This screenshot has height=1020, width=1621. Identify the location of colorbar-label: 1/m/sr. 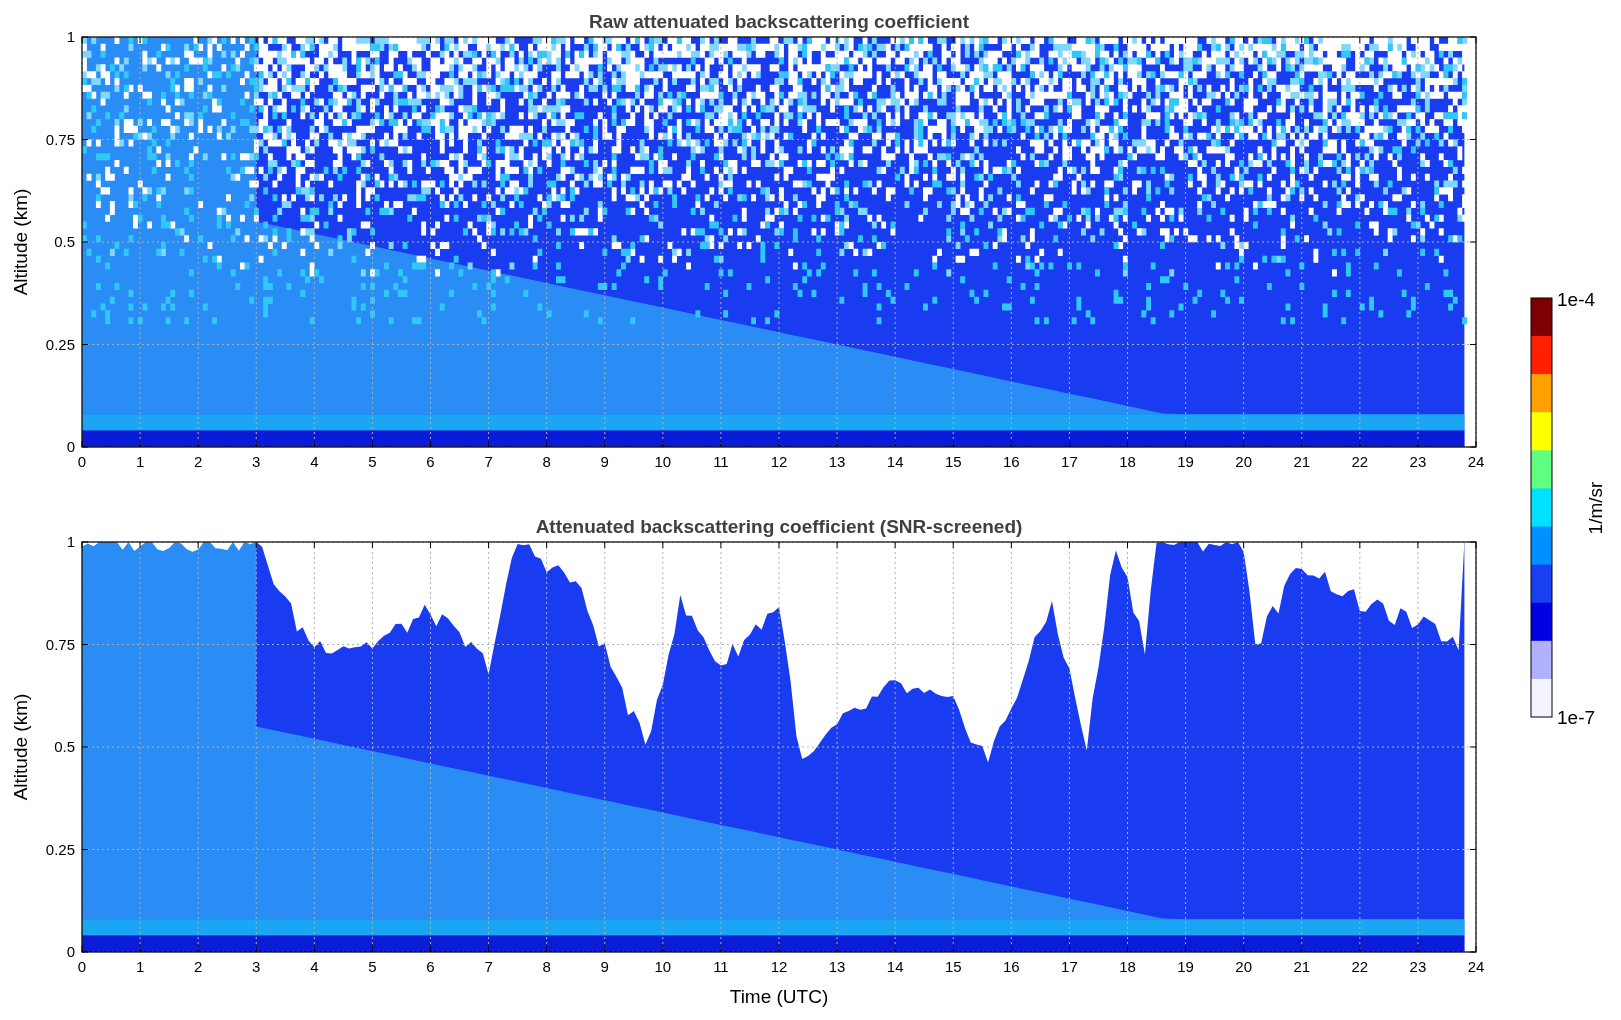
(1595, 508).